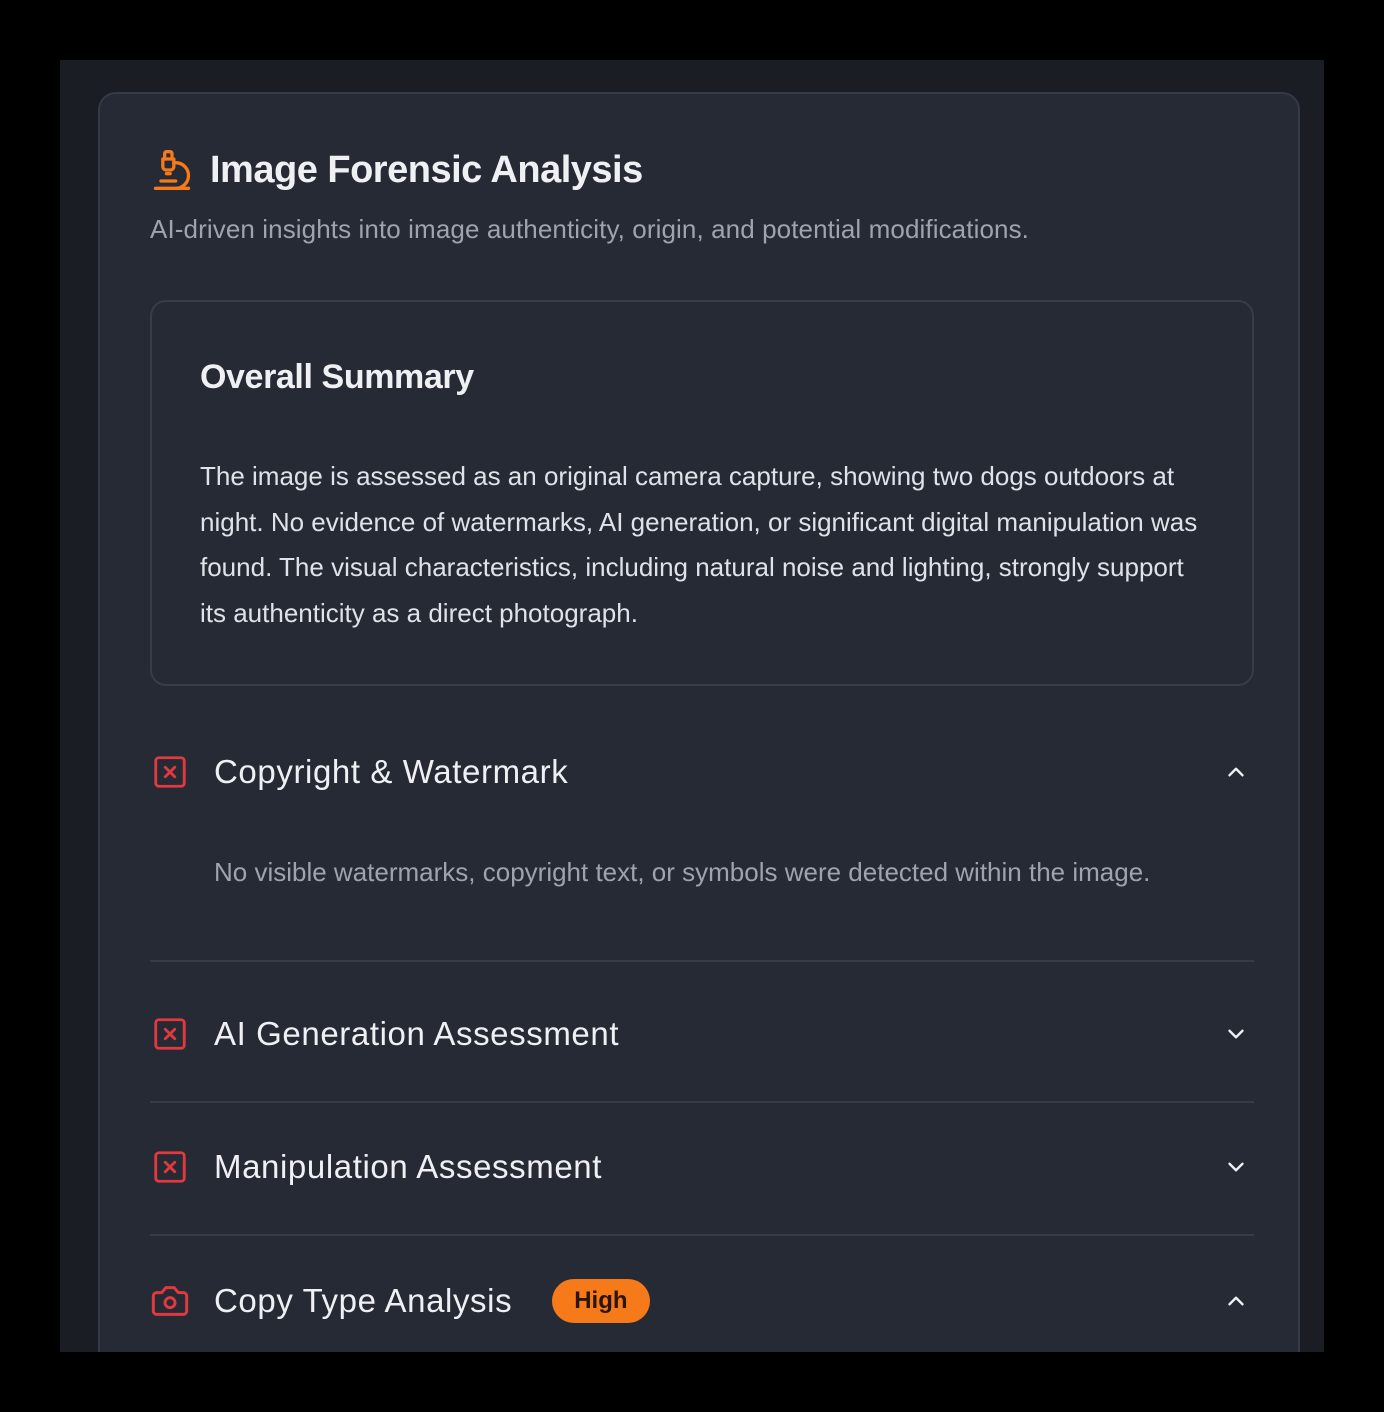 The width and height of the screenshot is (1384, 1412). I want to click on section-ai-generation: AI Generation Assessment, so click(702, 1052).